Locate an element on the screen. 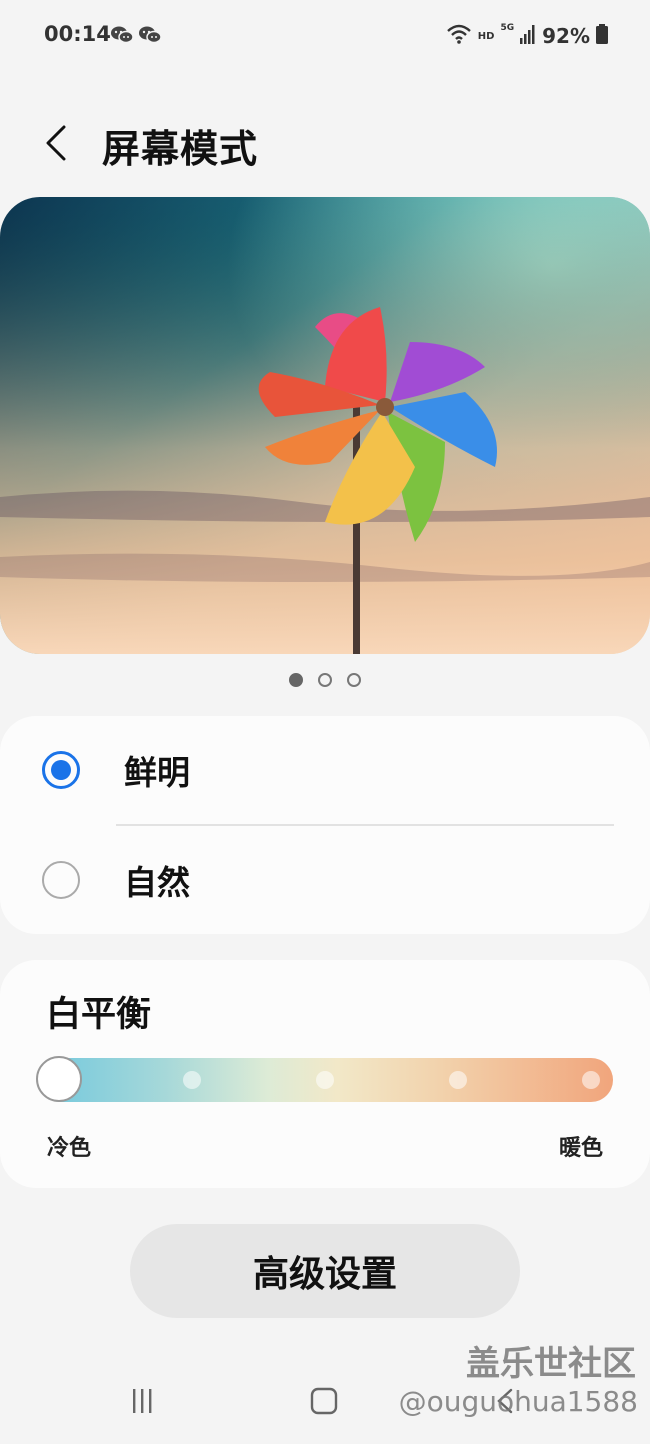 Image resolution: width=650 pixels, height=1444 pixels. watermark-community: 盖乐世社区 is located at coordinates (551, 1364).